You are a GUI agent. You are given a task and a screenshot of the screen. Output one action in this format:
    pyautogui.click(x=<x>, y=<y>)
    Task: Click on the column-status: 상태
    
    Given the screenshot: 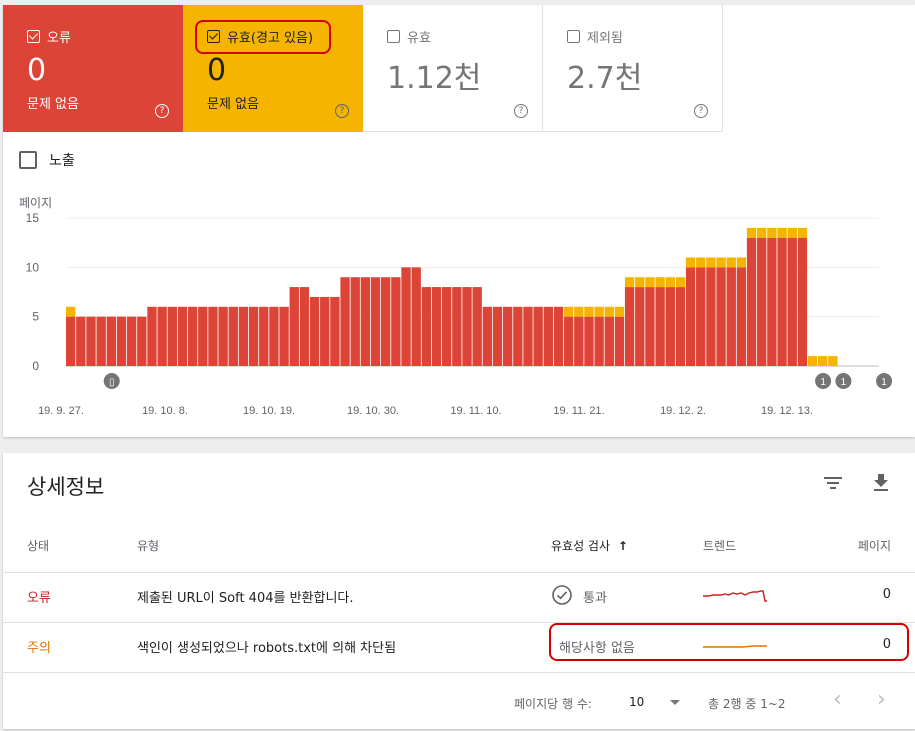 What is the action you would take?
    pyautogui.click(x=38, y=545)
    